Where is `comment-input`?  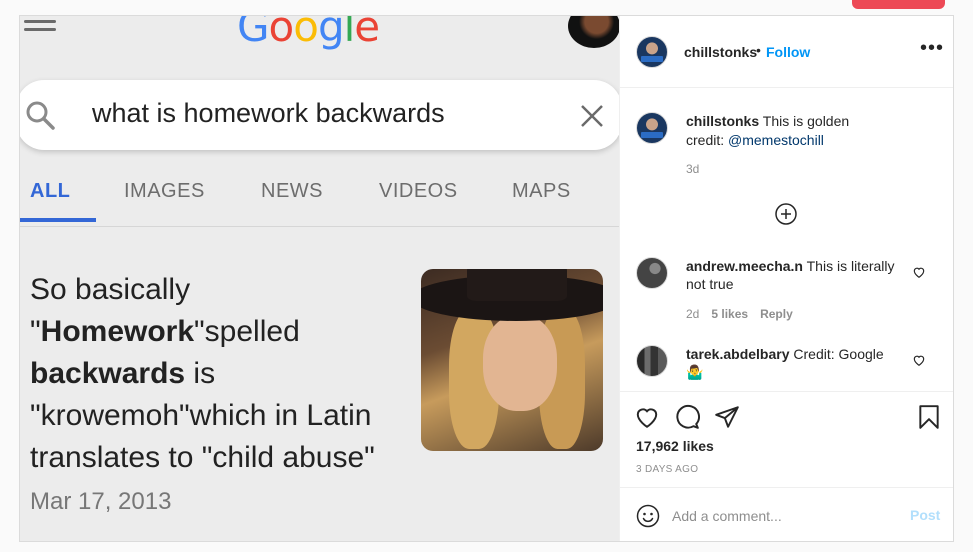
comment-input is located at coordinates (784, 516).